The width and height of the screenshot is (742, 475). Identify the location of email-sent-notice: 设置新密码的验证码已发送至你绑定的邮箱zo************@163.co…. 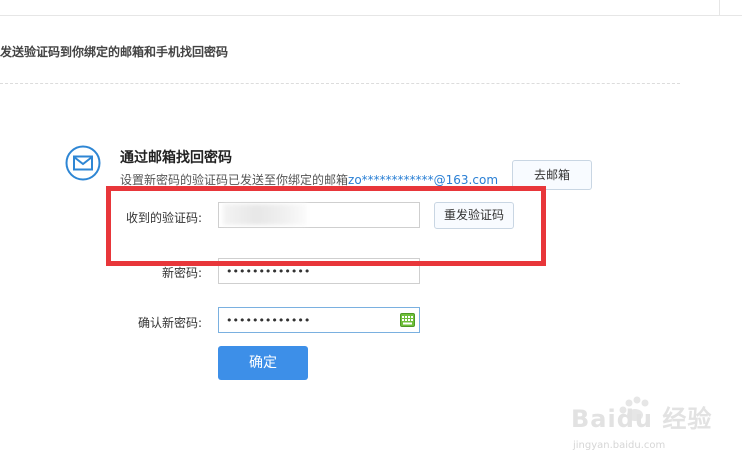
(309, 179).